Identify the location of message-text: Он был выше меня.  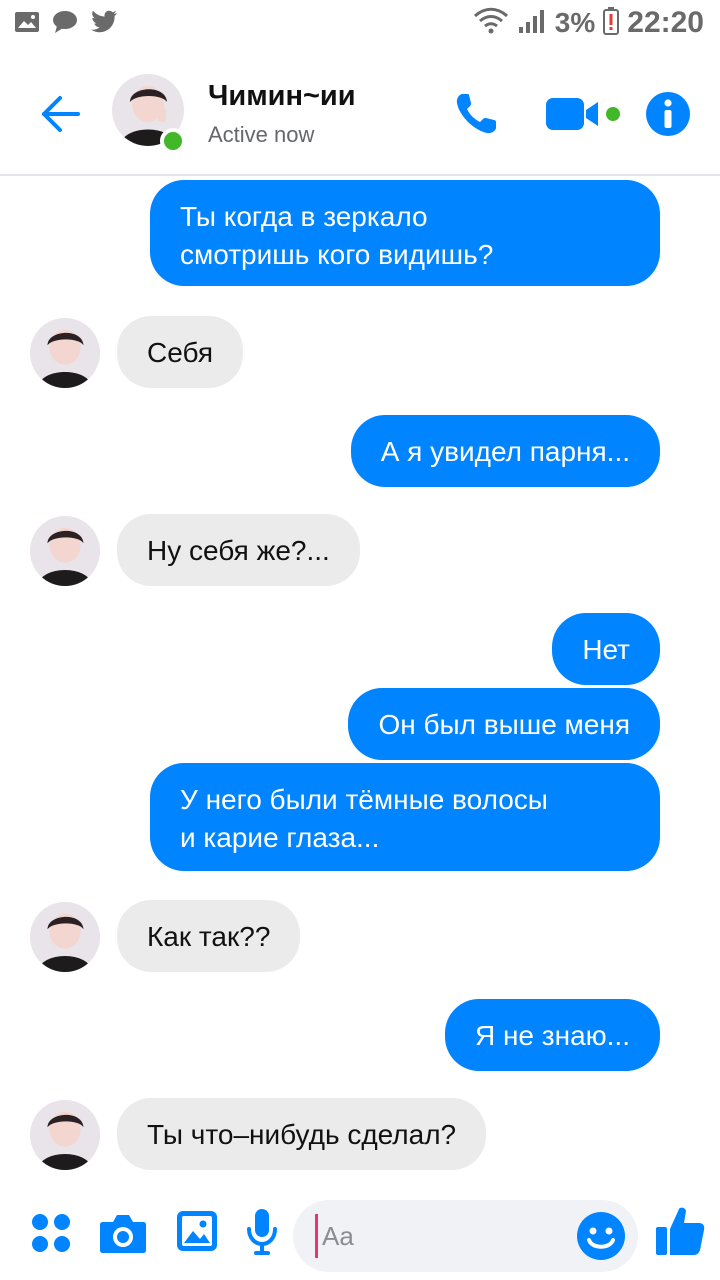
(504, 724).